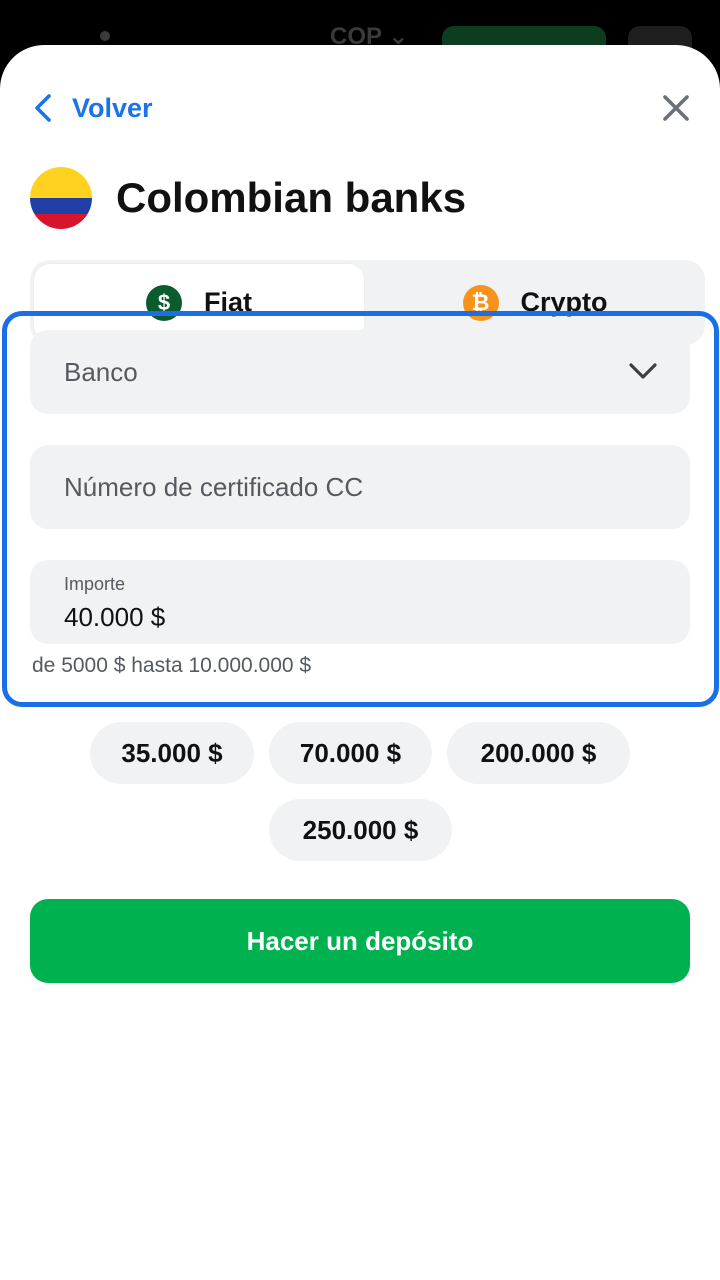 Image resolution: width=720 pixels, height=1280 pixels. I want to click on quick-amount-button: 200.000 $, so click(538, 753).